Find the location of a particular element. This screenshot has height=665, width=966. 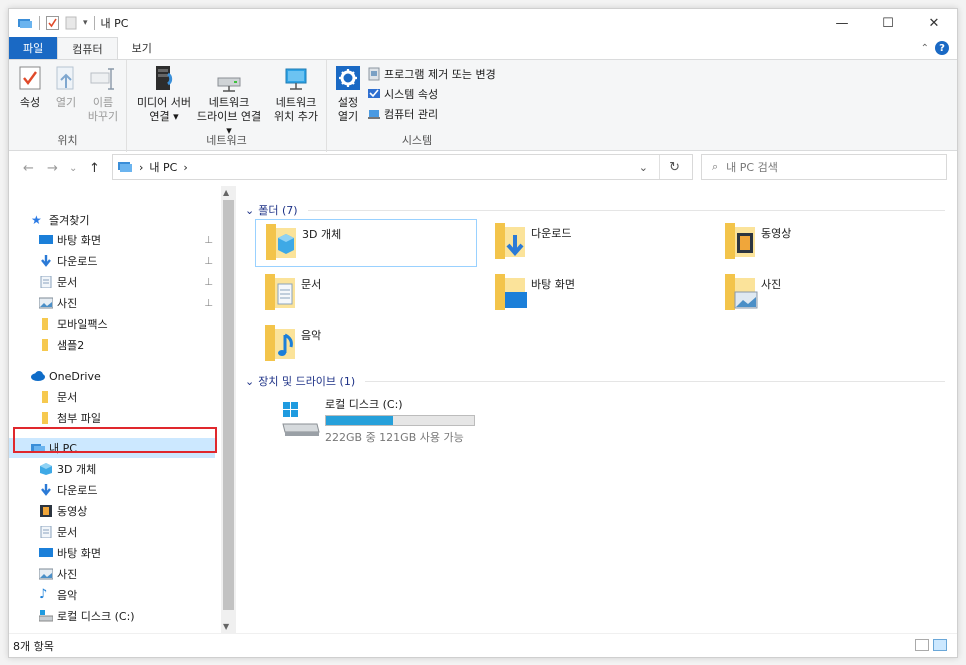

group-network-label: 네트워크 is located at coordinates (226, 140).